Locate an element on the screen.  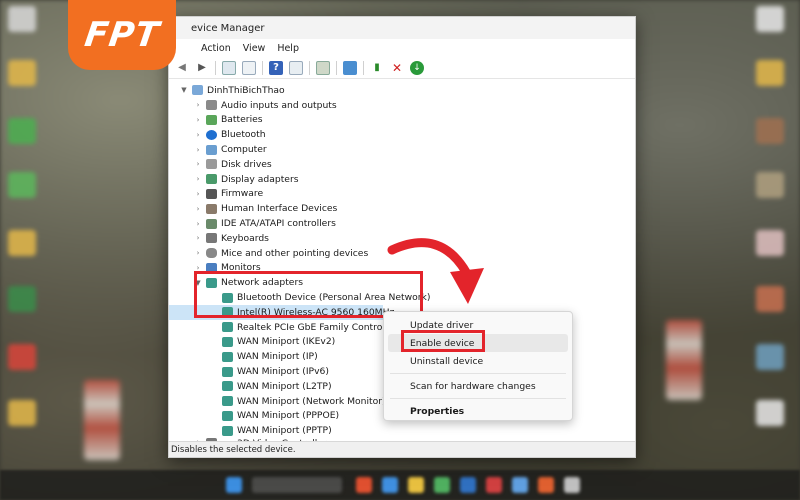
toolbar-separator is located at coordinates (215, 67).